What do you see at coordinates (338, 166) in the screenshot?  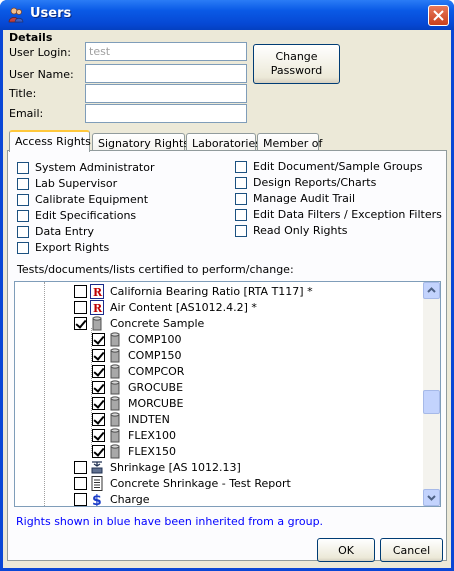 I see `checkbox-label: Edit Document/Sample Groups` at bounding box center [338, 166].